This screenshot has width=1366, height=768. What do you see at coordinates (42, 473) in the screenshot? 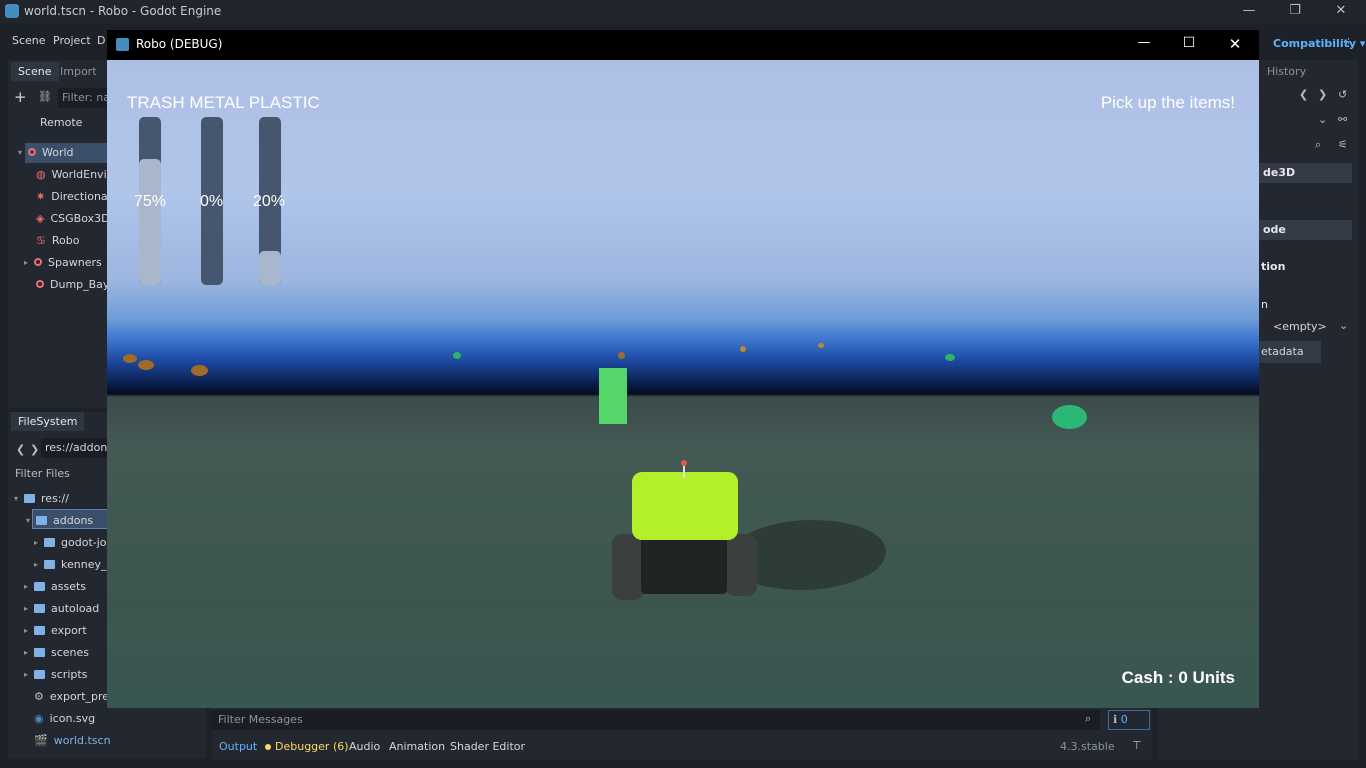
I see `file-filter-input: Filter Files` at bounding box center [42, 473].